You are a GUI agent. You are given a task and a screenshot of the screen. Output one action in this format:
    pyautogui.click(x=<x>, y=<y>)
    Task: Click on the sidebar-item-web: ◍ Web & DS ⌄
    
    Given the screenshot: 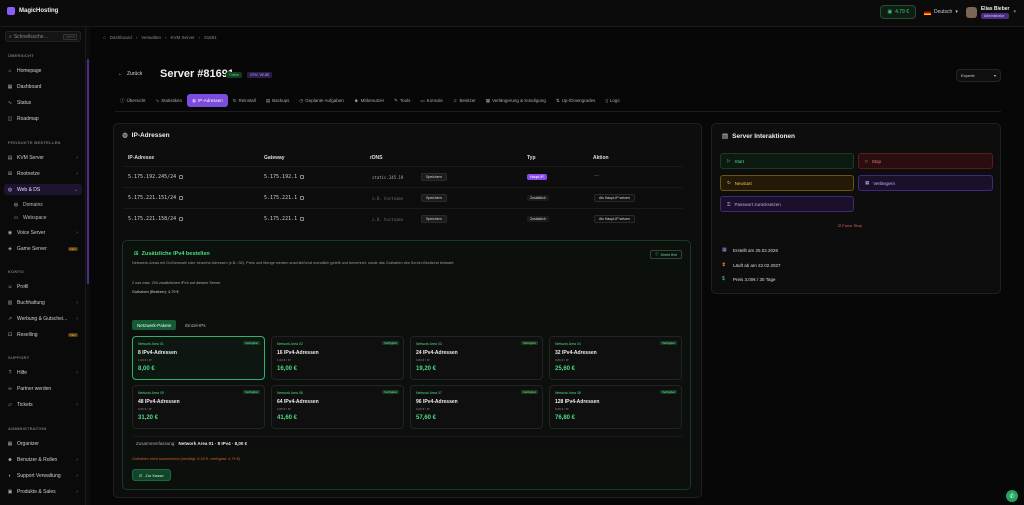 What is the action you would take?
    pyautogui.click(x=43, y=189)
    